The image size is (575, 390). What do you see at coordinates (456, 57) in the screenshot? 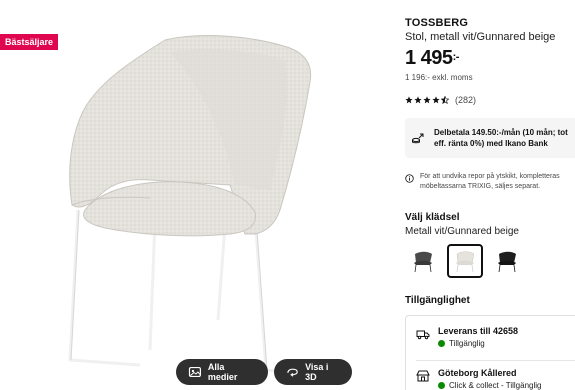
I see `price-suffix: :-` at bounding box center [456, 57].